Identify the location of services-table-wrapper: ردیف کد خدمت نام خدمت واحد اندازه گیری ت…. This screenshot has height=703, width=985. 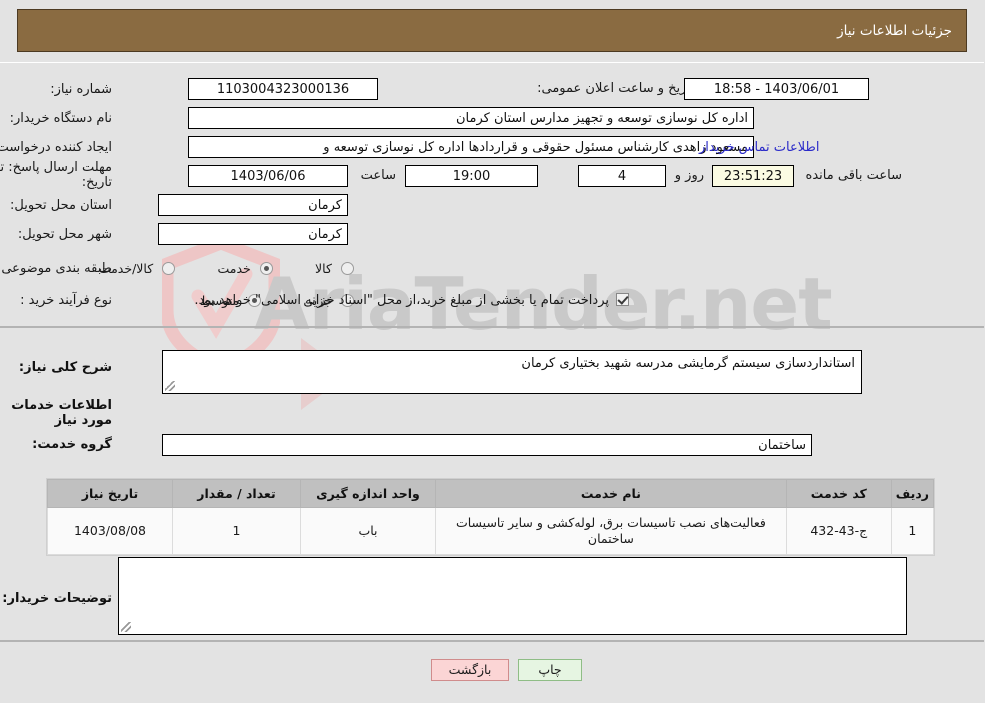
(491, 517).